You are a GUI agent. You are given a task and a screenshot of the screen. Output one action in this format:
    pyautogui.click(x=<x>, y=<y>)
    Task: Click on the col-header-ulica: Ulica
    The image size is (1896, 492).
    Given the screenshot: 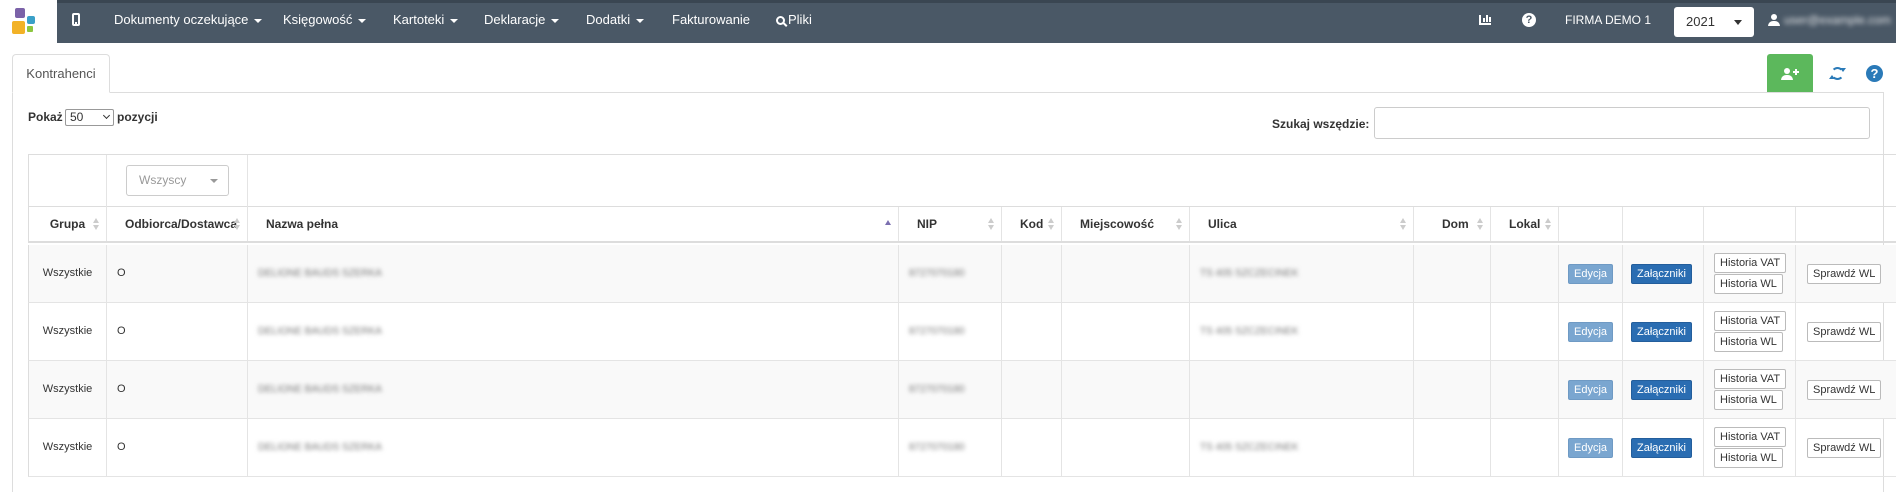 What is the action you would take?
    pyautogui.click(x=1302, y=224)
    